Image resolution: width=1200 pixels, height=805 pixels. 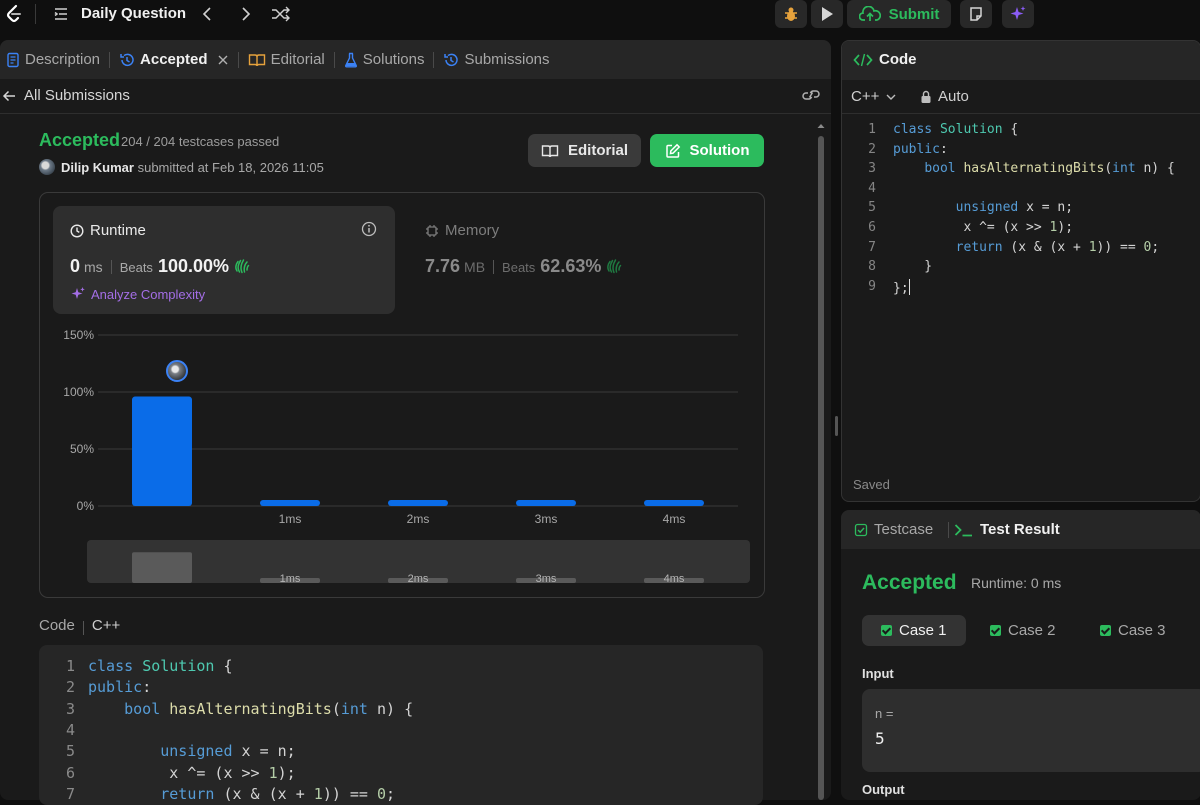 What do you see at coordinates (223, 60) in the screenshot?
I see `close-icon` at bounding box center [223, 60].